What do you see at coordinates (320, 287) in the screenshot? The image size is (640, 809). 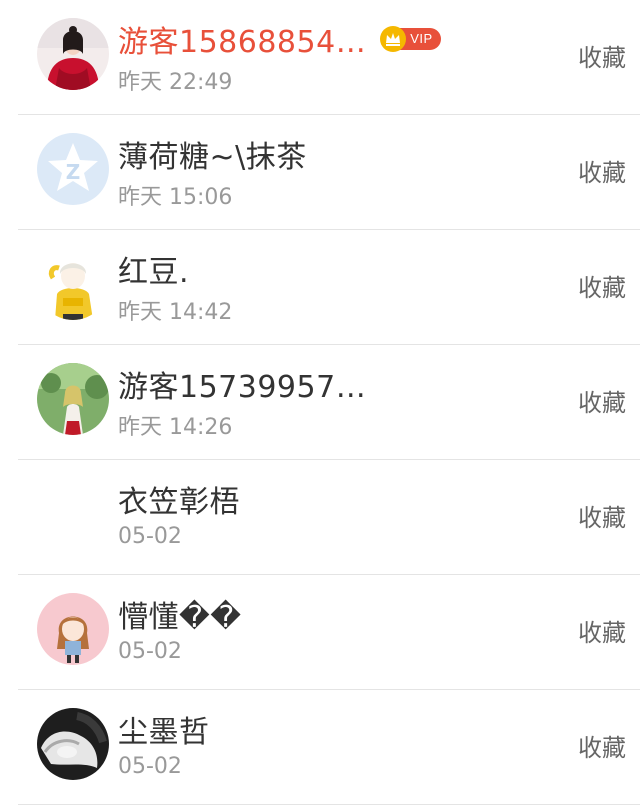 I see `list-item: 红豆. 昨天 14:42 收藏` at bounding box center [320, 287].